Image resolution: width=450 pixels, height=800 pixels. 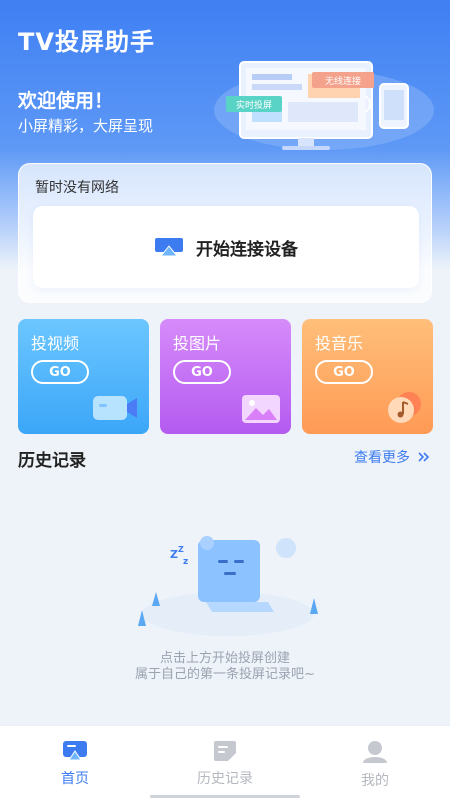 I want to click on tab-home: 首页, so click(x=75, y=764).